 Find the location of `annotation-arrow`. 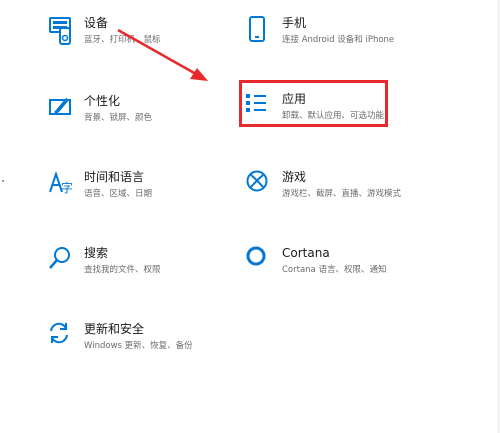

annotation-arrow is located at coordinates (162, 54).